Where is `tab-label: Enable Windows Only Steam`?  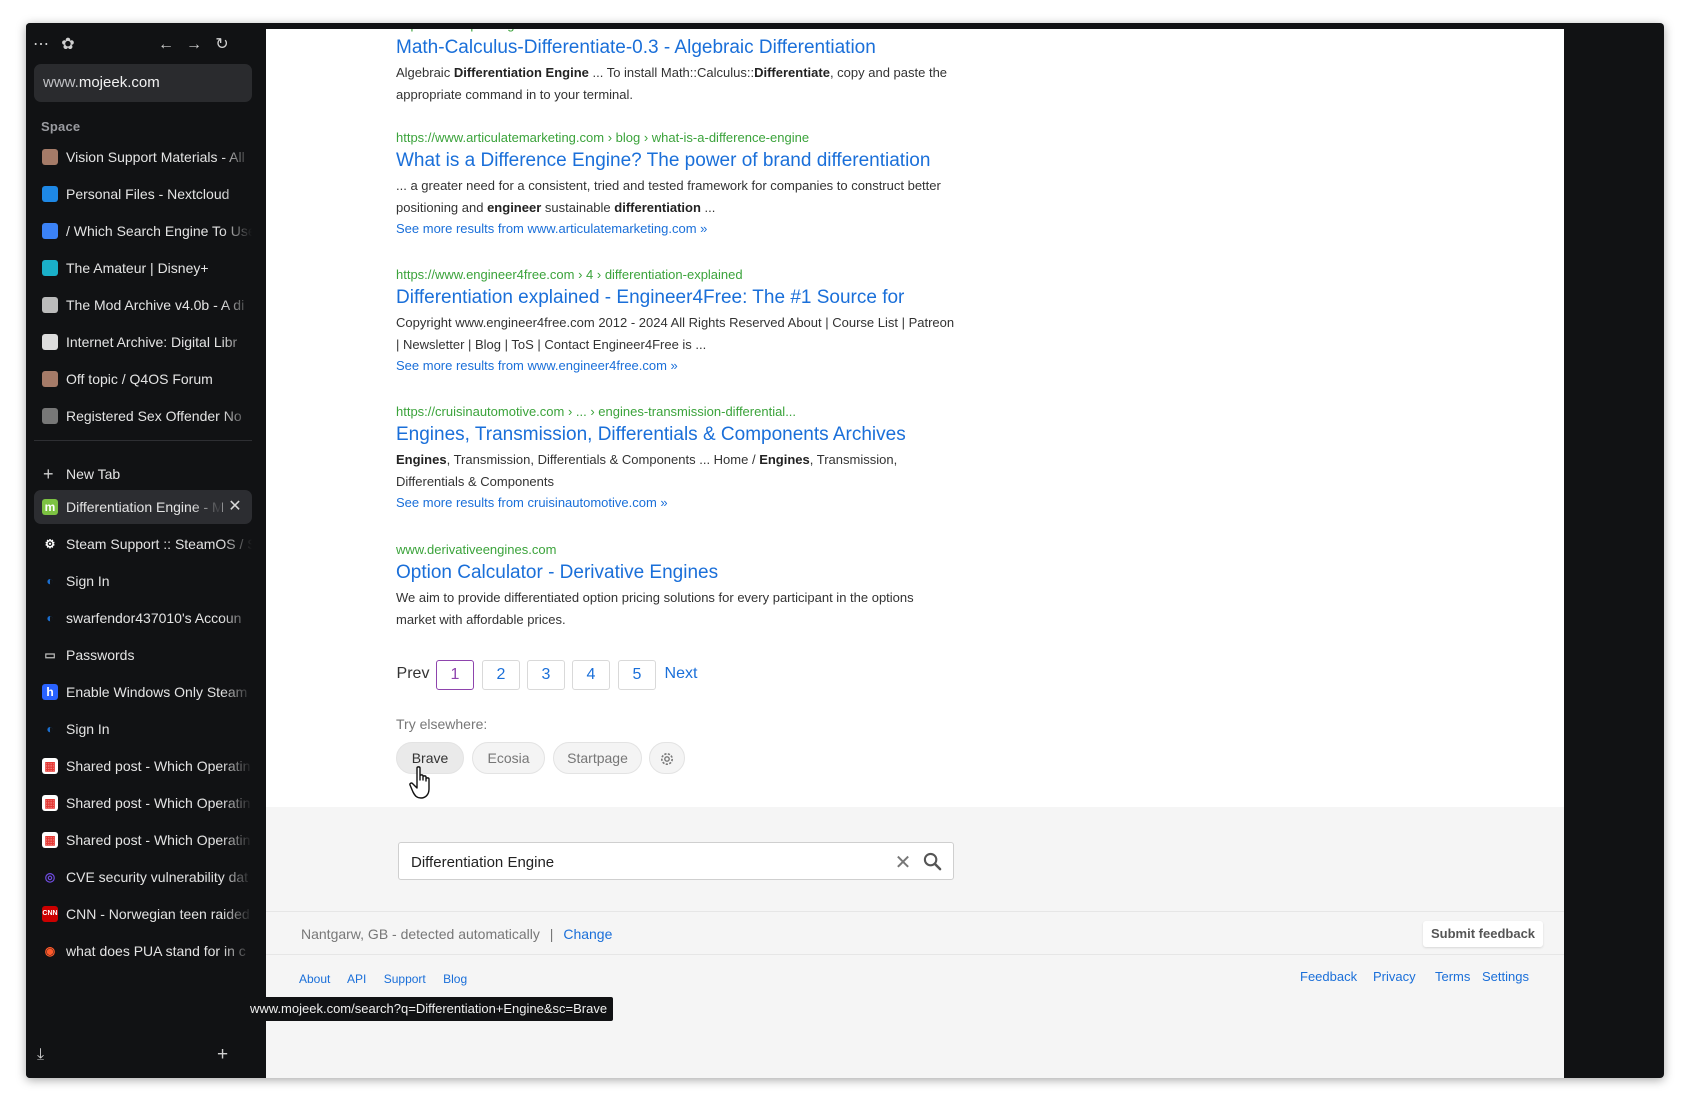 tab-label: Enable Windows Only Steam is located at coordinates (157, 692).